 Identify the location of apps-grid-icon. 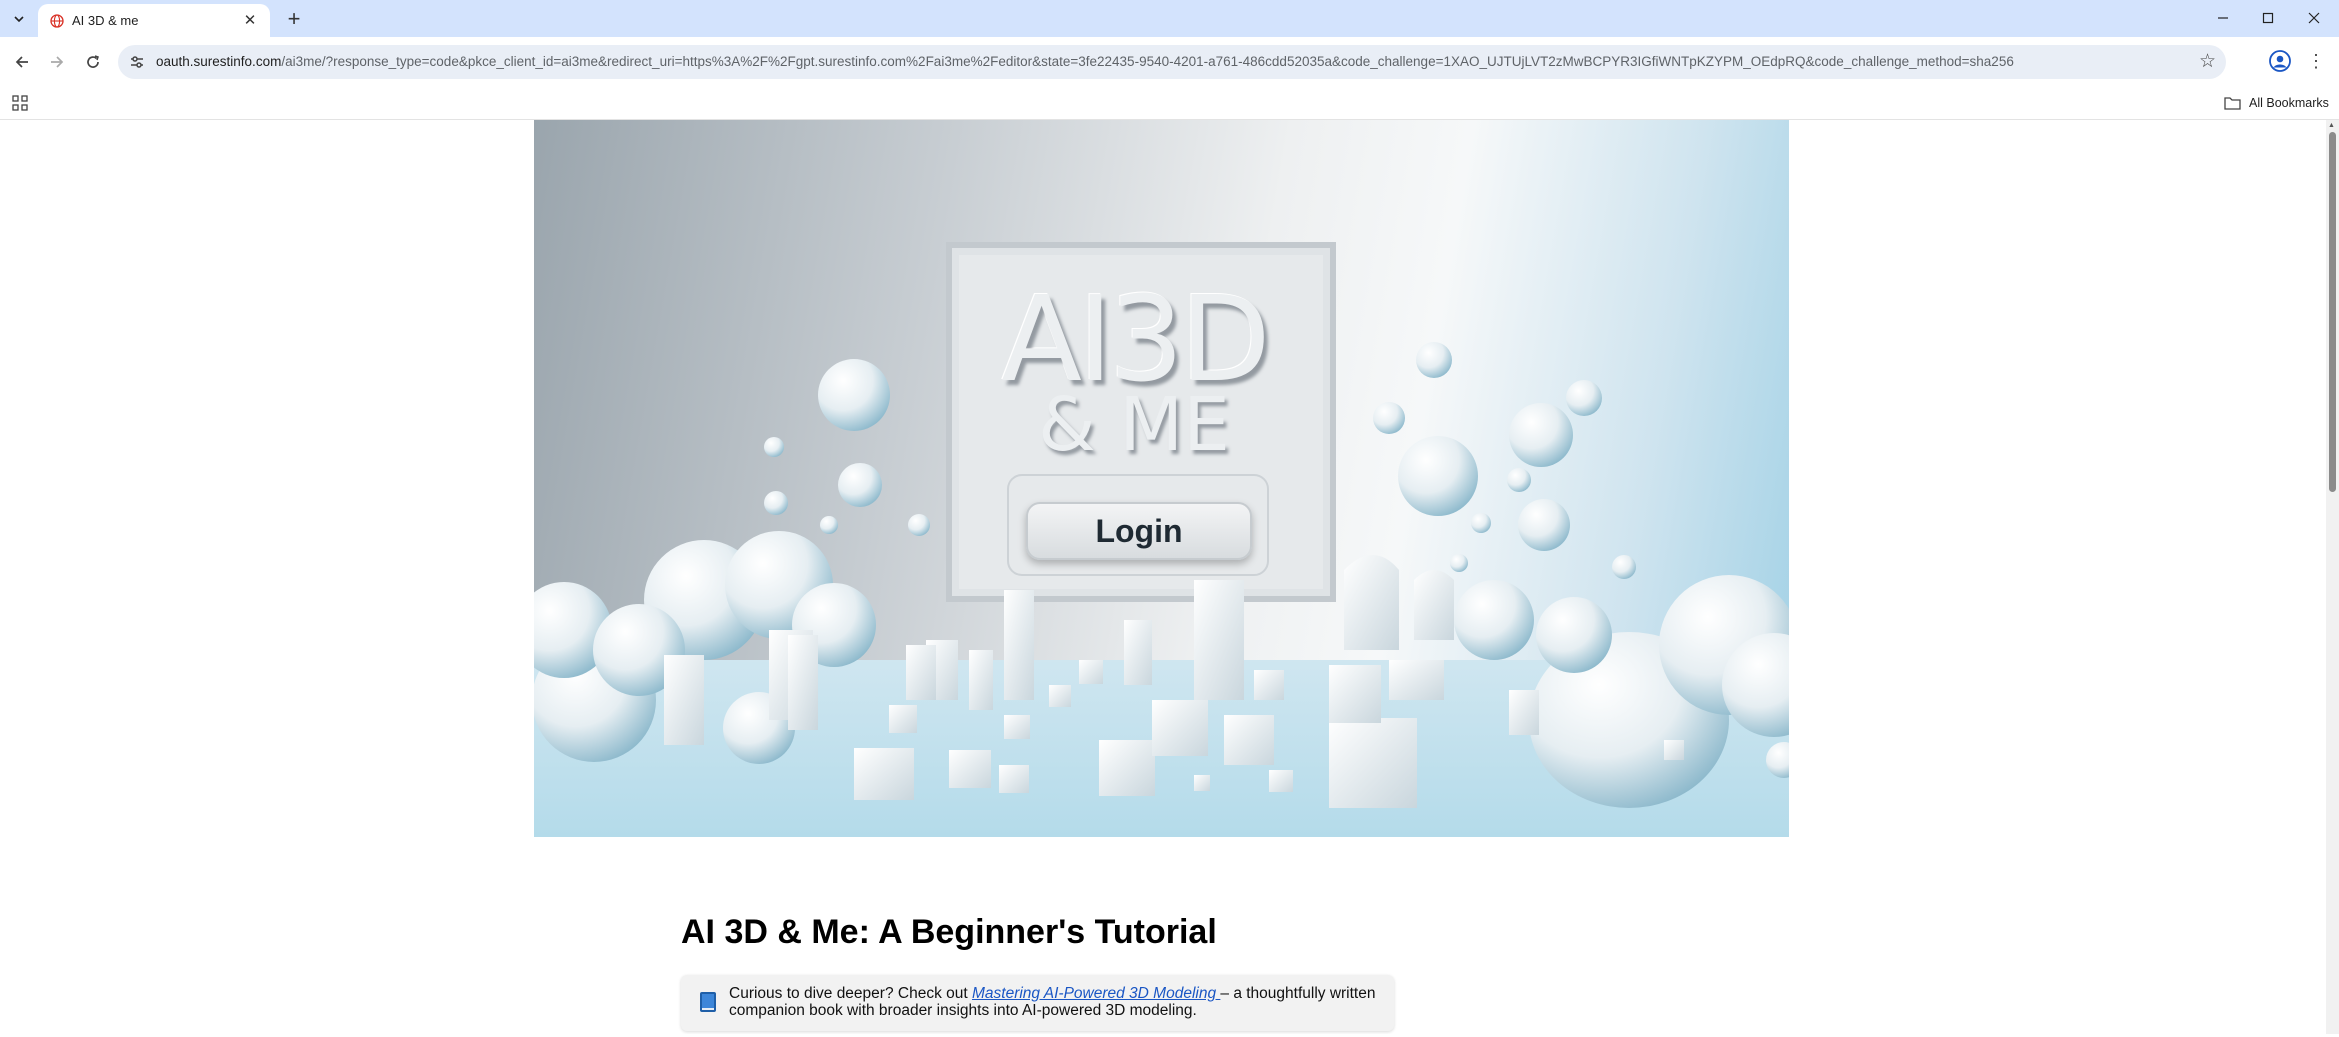
(20, 103).